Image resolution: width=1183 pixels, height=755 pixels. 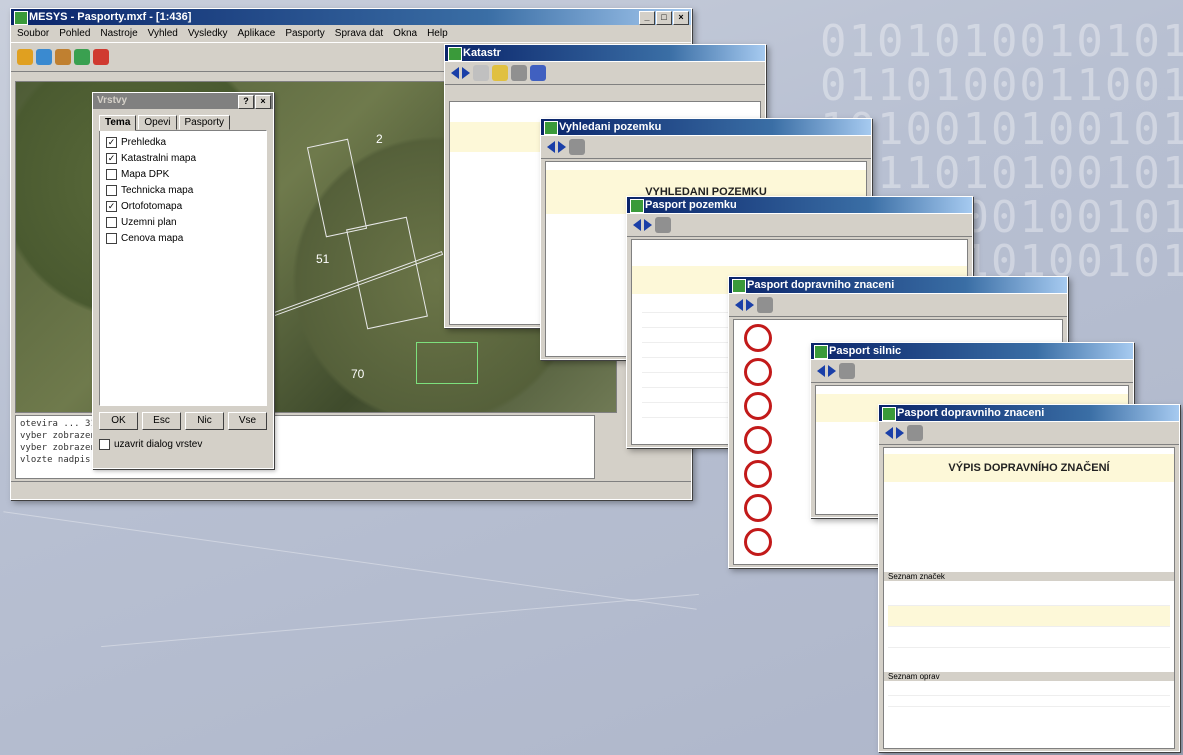 What do you see at coordinates (159, 158) in the screenshot?
I see `layer-label: Katastralni mapa` at bounding box center [159, 158].